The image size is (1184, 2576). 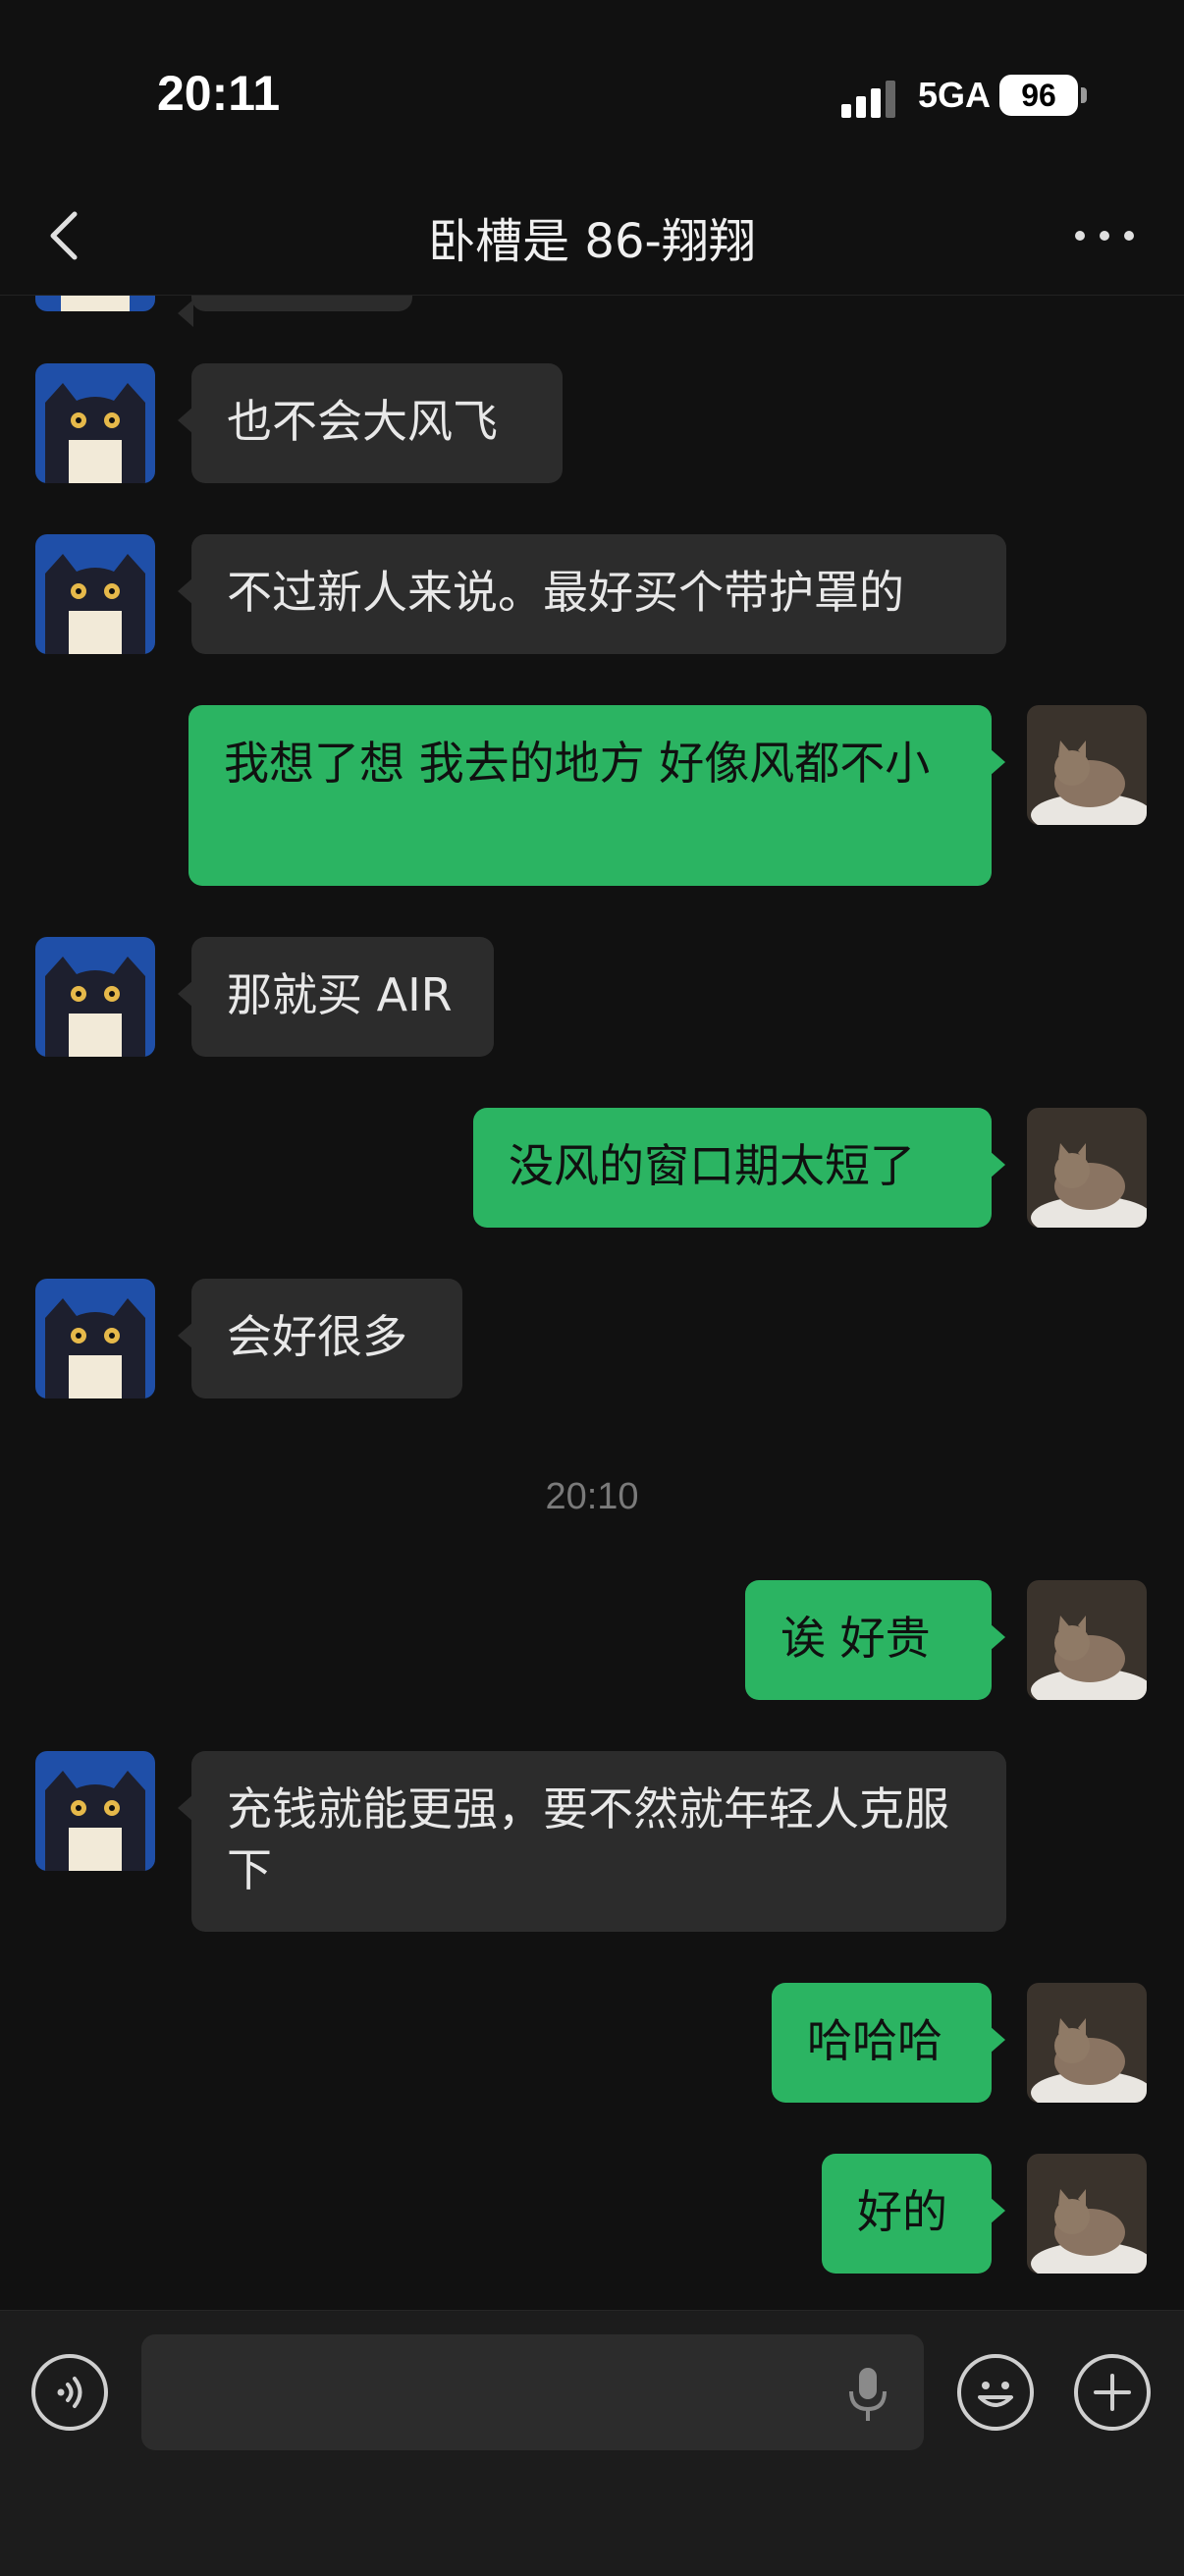 I want to click on signal-icon, so click(x=870, y=99).